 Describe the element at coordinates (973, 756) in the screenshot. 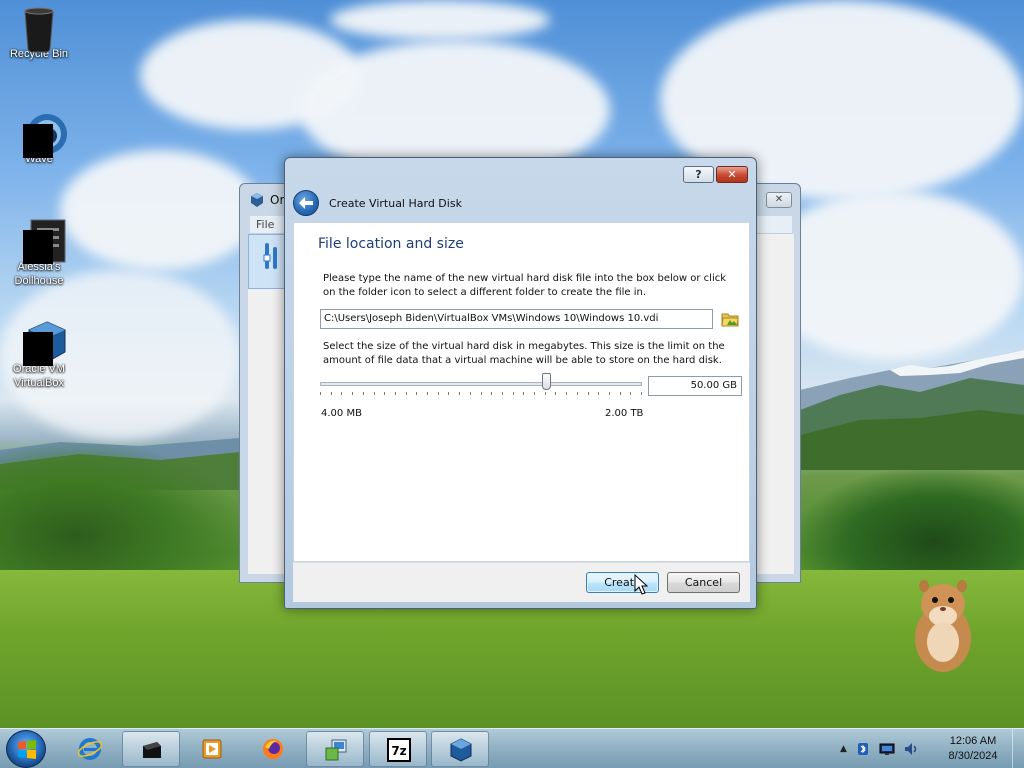

I see `clock-date: 8/30/2024` at that location.